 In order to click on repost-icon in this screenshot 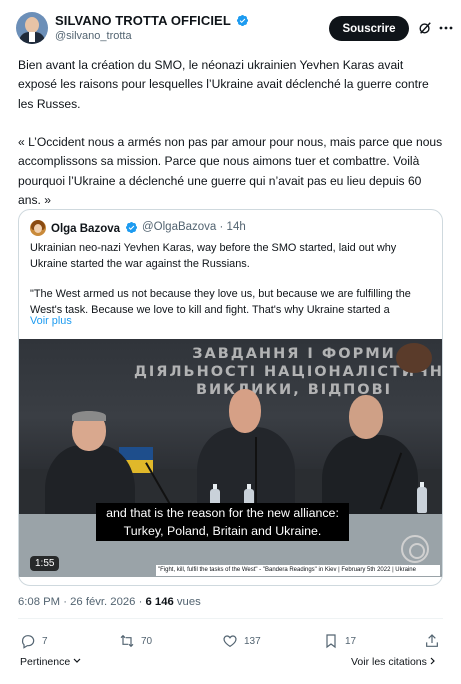, I will do `click(127, 641)`.